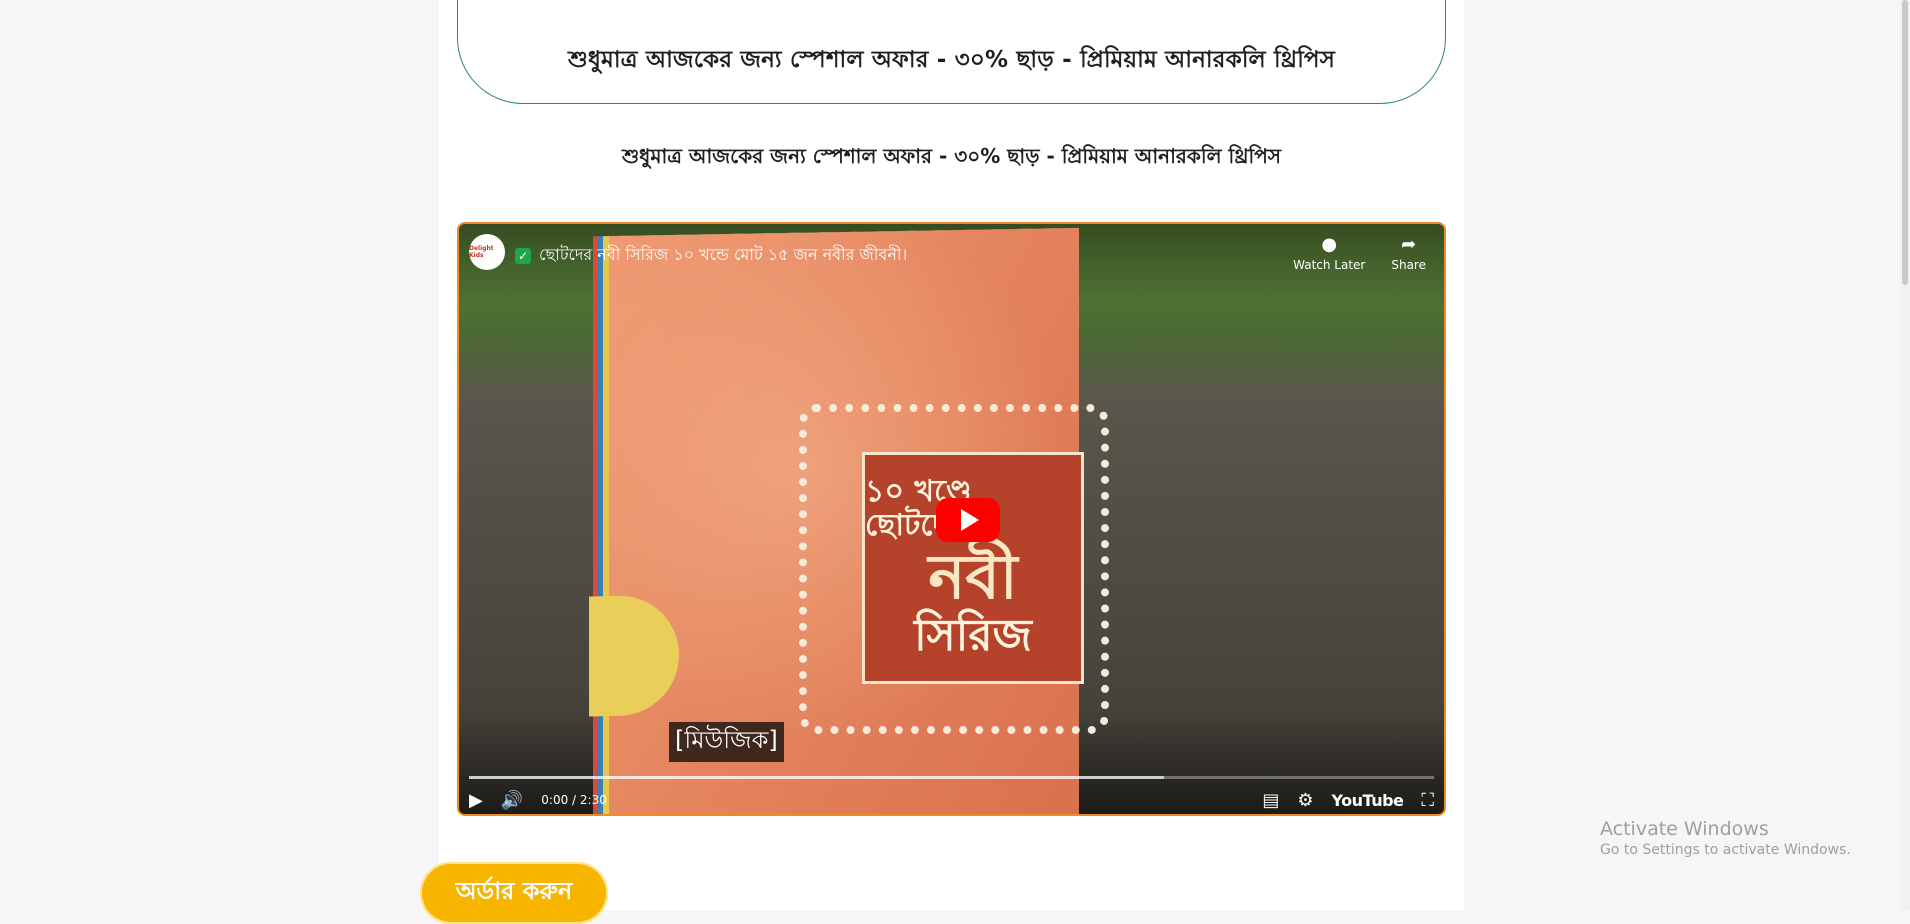 The height and width of the screenshot is (924, 1910). Describe the element at coordinates (816, 777) in the screenshot. I see `progress-buffer` at that location.